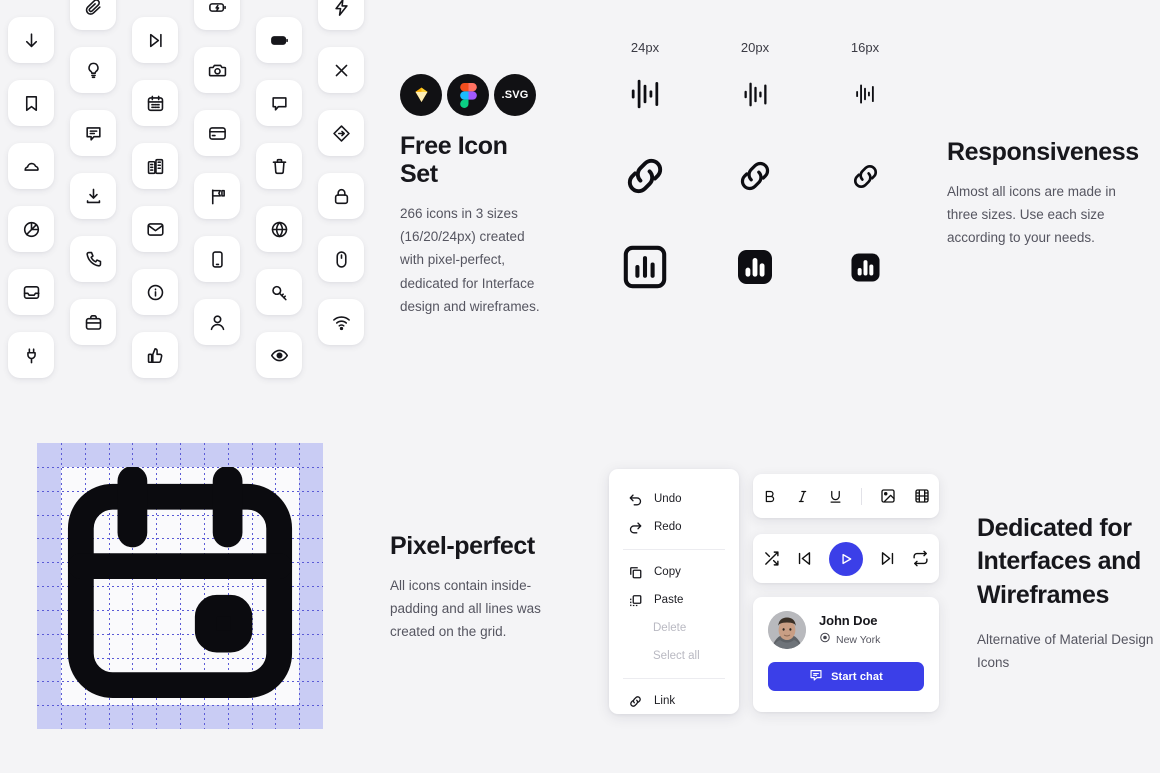 The image size is (1160, 773). Describe the element at coordinates (865, 47) in the screenshot. I see `size-header-16: 16px` at that location.